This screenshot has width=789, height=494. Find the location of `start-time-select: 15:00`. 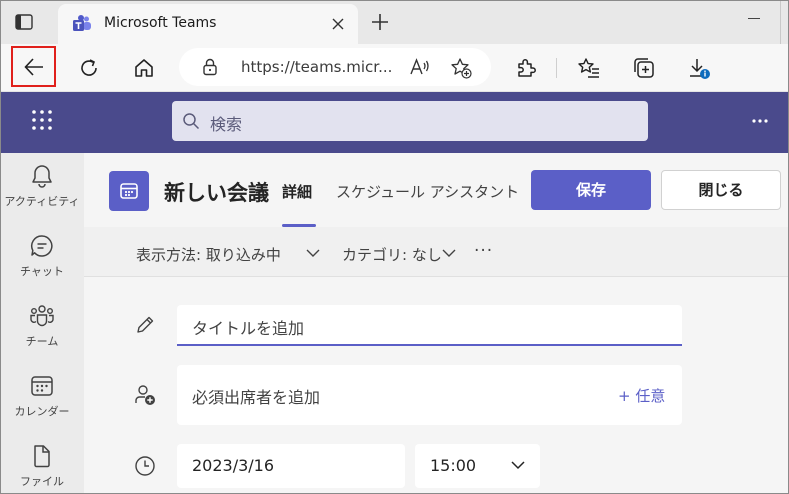

start-time-select: 15:00 is located at coordinates (477, 466).